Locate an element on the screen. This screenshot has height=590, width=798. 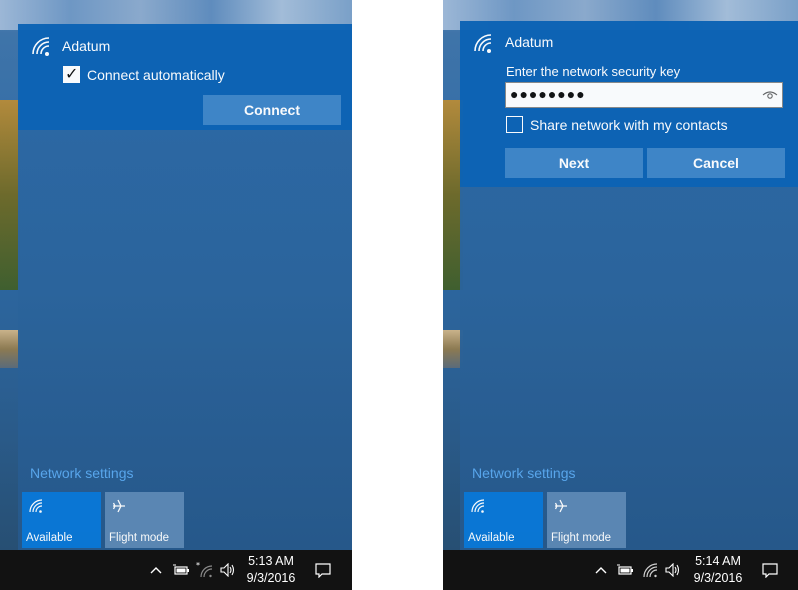
reveal-password-icon is located at coordinates (770, 95).